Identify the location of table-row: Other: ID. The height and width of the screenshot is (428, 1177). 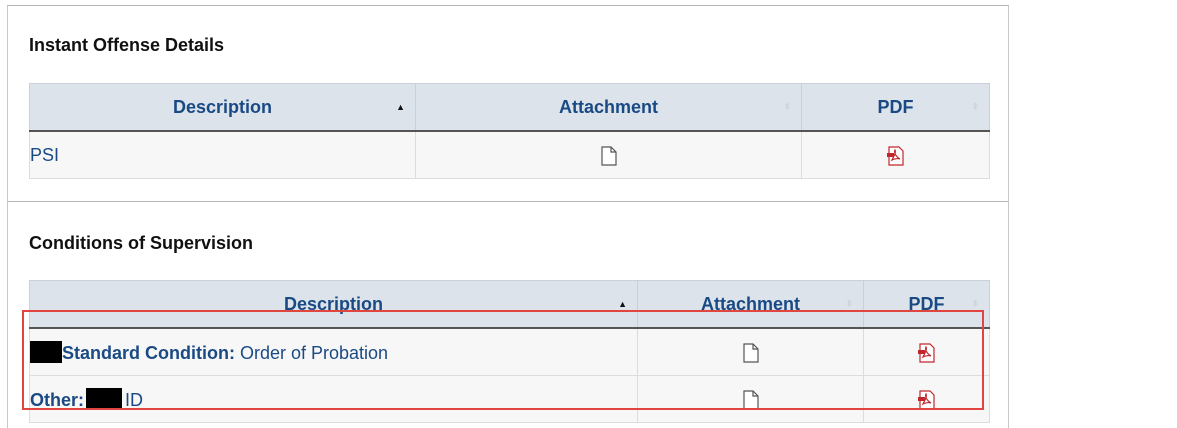
(509, 399).